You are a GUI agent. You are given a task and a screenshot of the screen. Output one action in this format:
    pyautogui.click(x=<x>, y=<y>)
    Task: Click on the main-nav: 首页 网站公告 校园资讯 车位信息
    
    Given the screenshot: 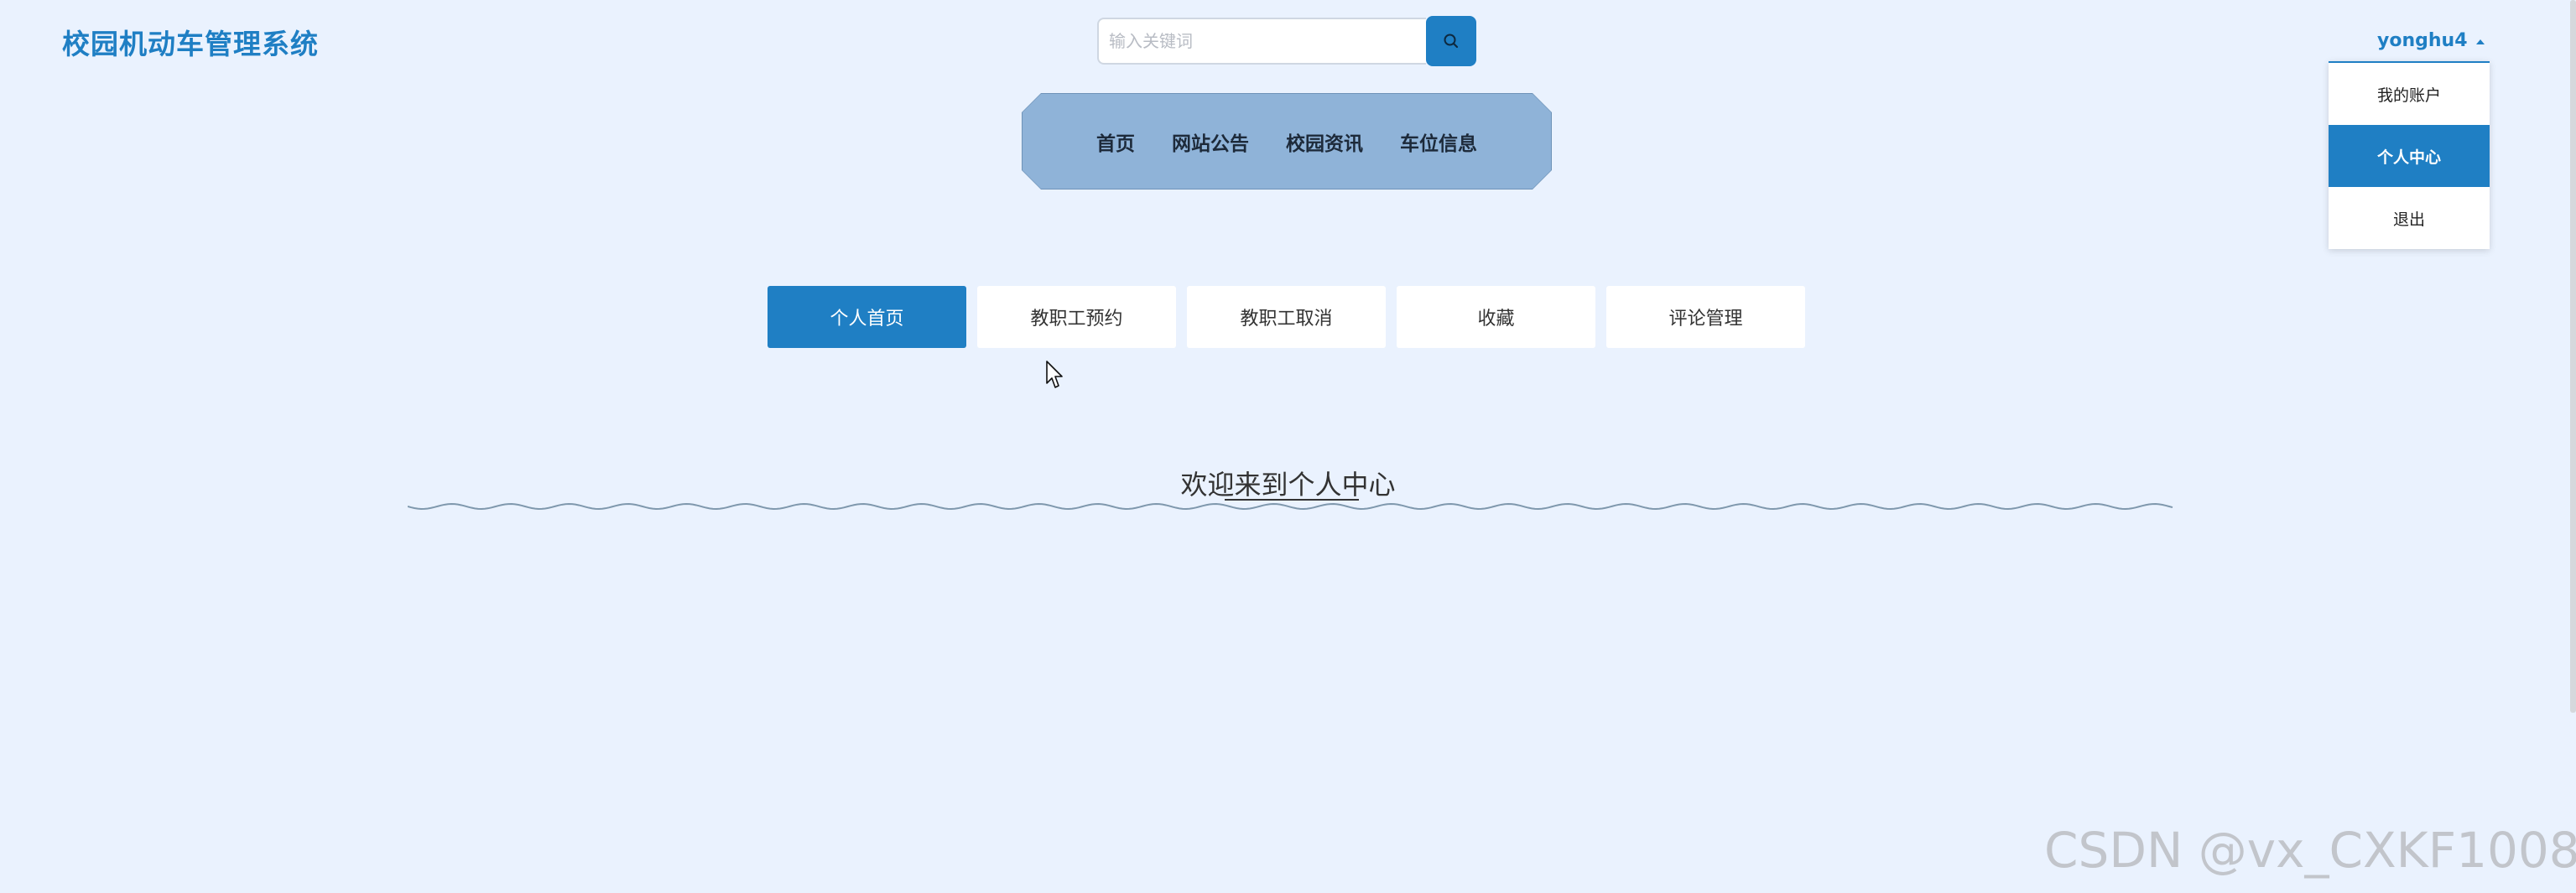 What is the action you would take?
    pyautogui.click(x=1287, y=141)
    